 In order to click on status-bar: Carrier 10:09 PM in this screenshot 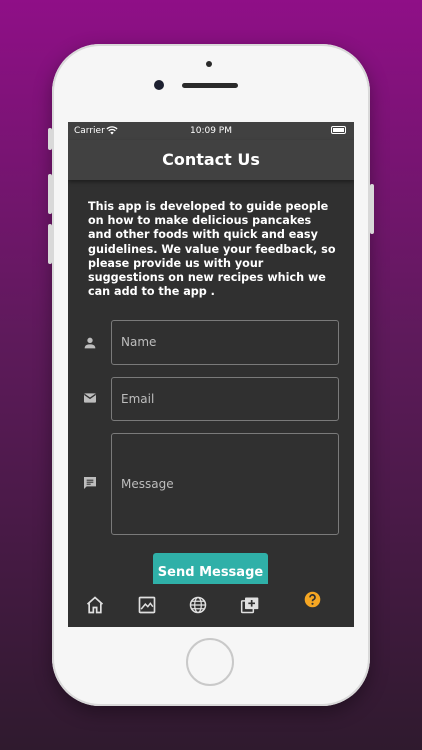, I will do `click(211, 131)`.